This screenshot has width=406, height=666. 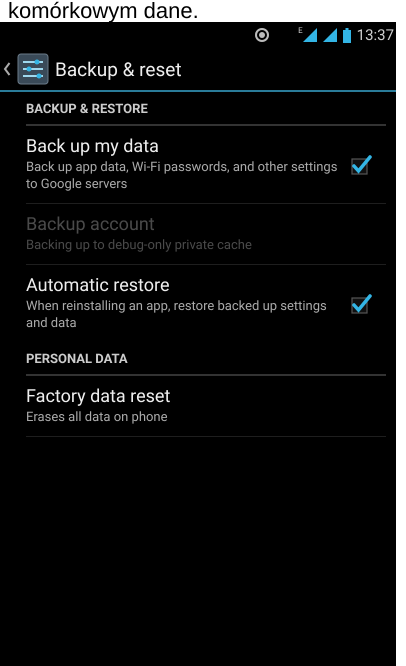 What do you see at coordinates (206, 396) in the screenshot?
I see `setting-title: Factory data reset` at bounding box center [206, 396].